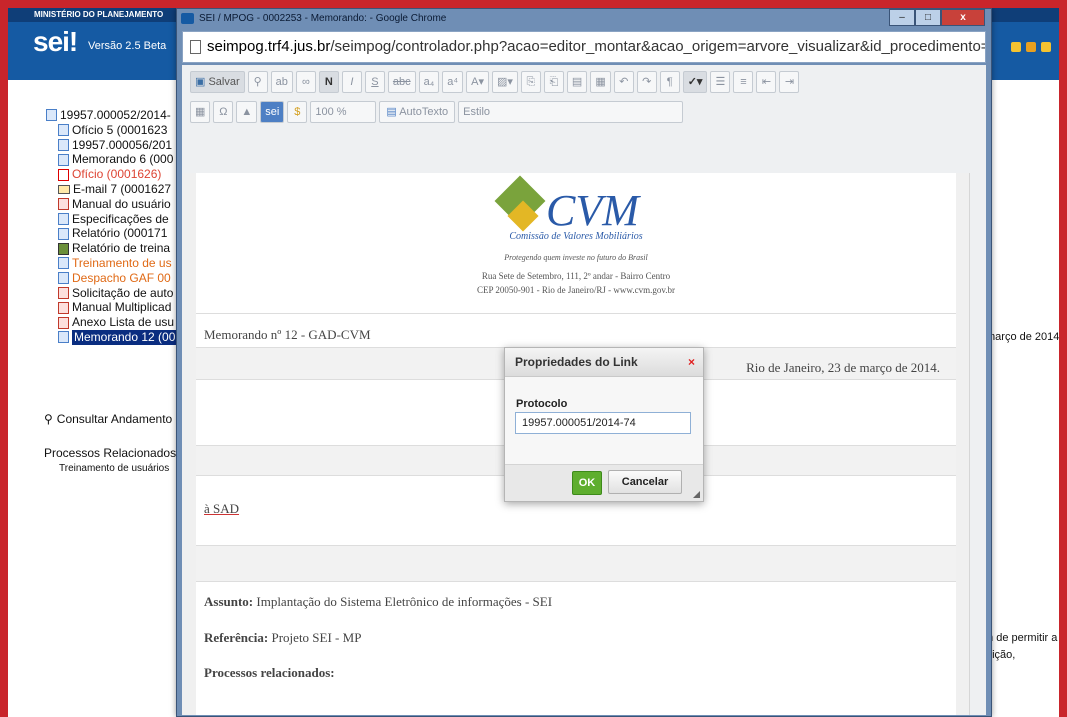 The width and height of the screenshot is (1067, 717). Describe the element at coordinates (1031, 47) in the screenshot. I see `notification-icon` at that location.